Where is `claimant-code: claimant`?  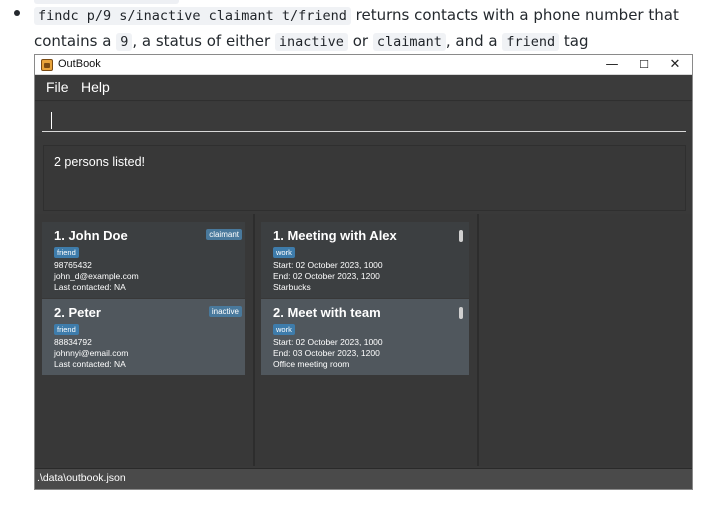 claimant-code: claimant is located at coordinates (409, 42).